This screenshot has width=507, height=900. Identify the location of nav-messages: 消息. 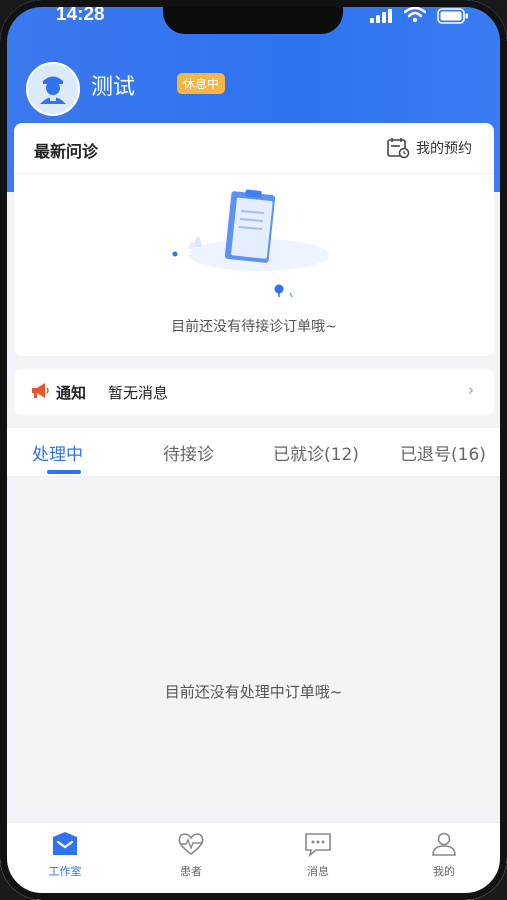
(318, 855).